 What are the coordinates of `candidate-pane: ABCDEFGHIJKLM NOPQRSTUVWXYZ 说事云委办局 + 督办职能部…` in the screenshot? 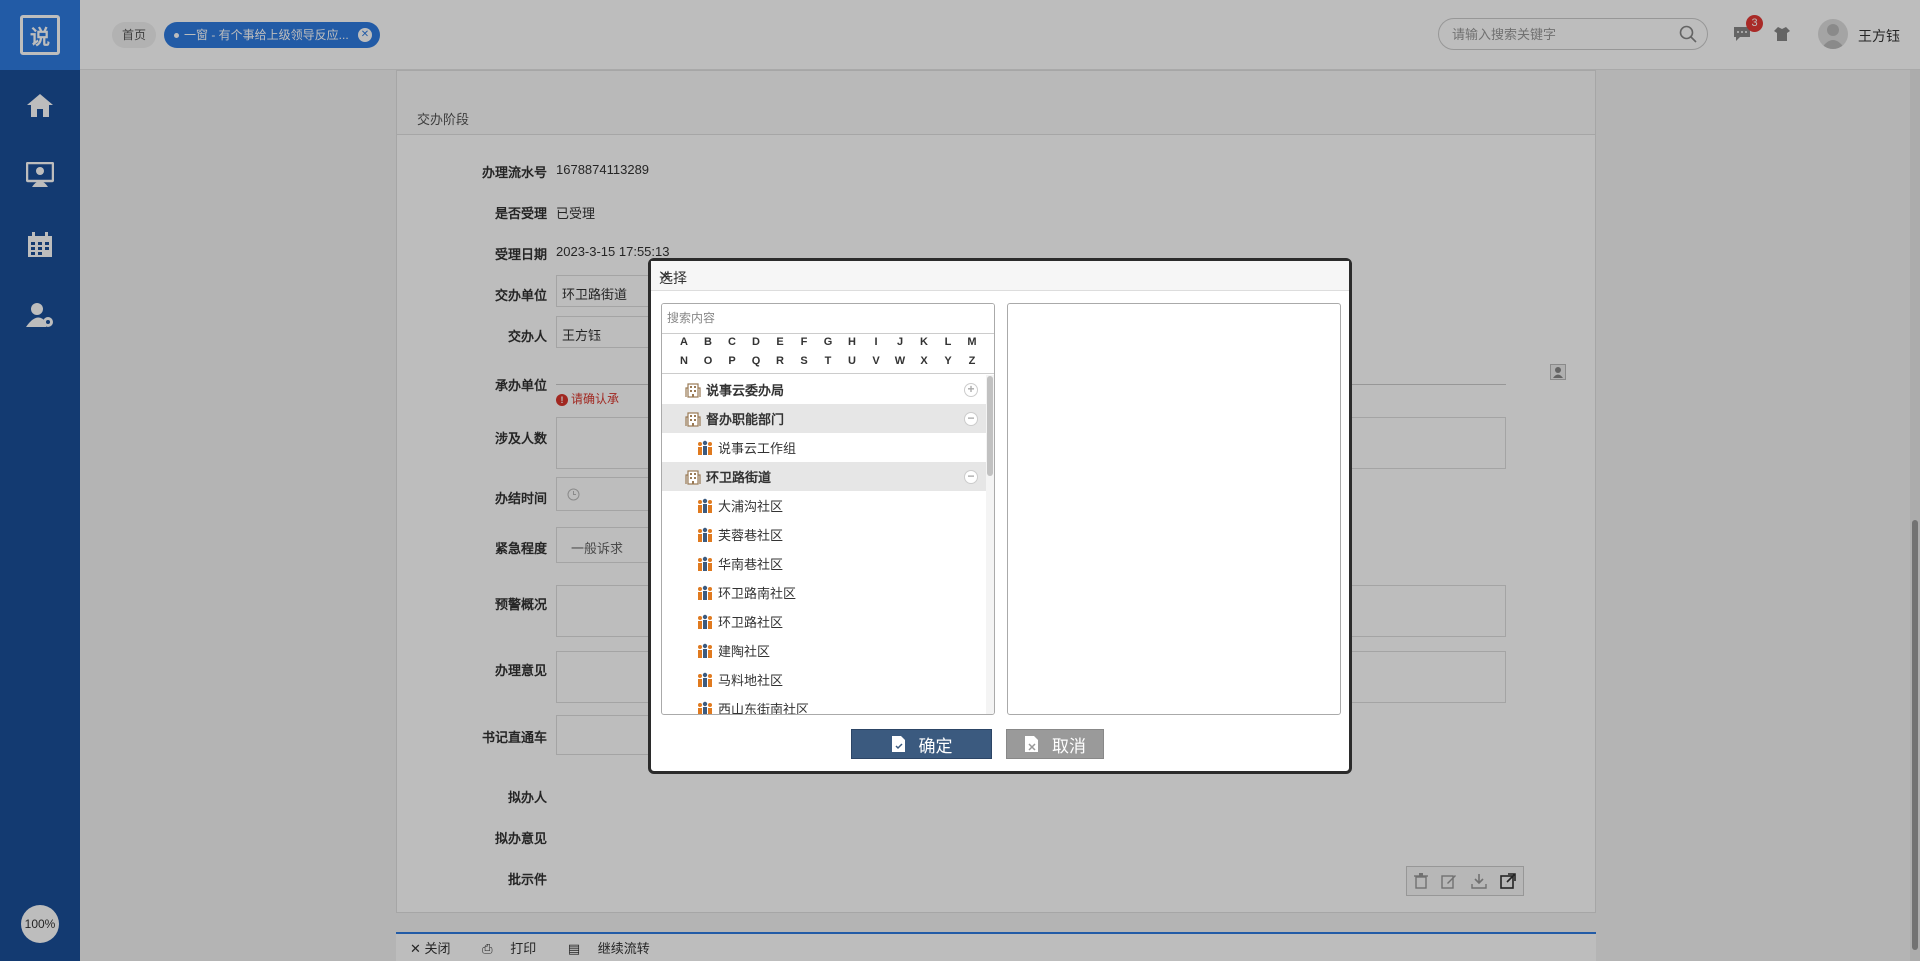 It's located at (828, 509).